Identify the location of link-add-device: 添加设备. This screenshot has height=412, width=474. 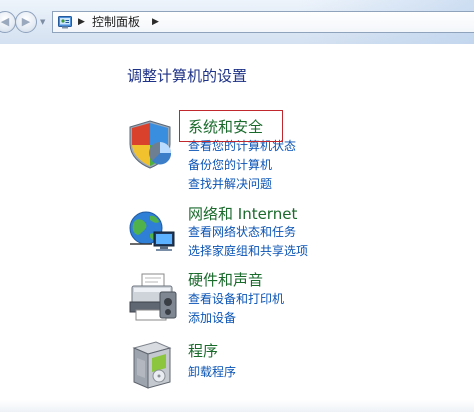
(212, 318).